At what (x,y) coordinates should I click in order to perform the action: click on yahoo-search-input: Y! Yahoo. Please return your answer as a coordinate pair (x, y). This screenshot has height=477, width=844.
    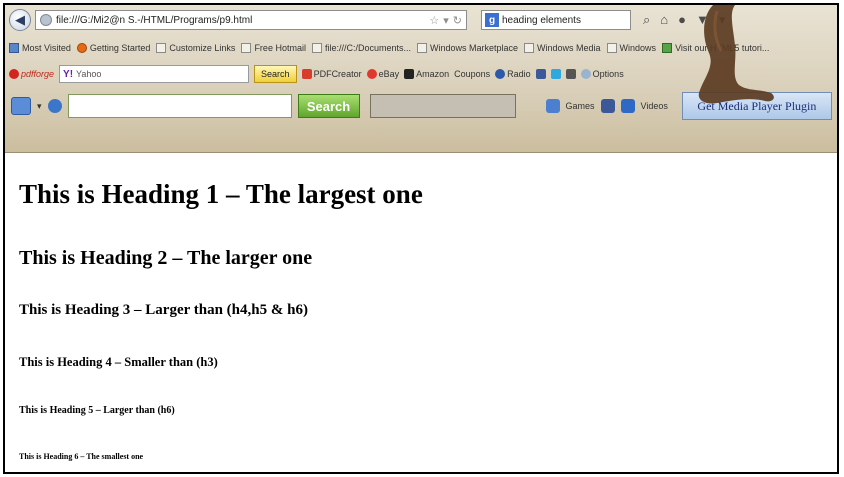
    Looking at the image, I should click on (154, 74).